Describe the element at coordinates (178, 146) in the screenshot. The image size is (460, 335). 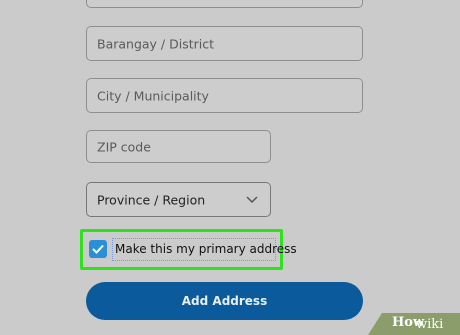
I see `zip-code-field: ZIP code` at that location.